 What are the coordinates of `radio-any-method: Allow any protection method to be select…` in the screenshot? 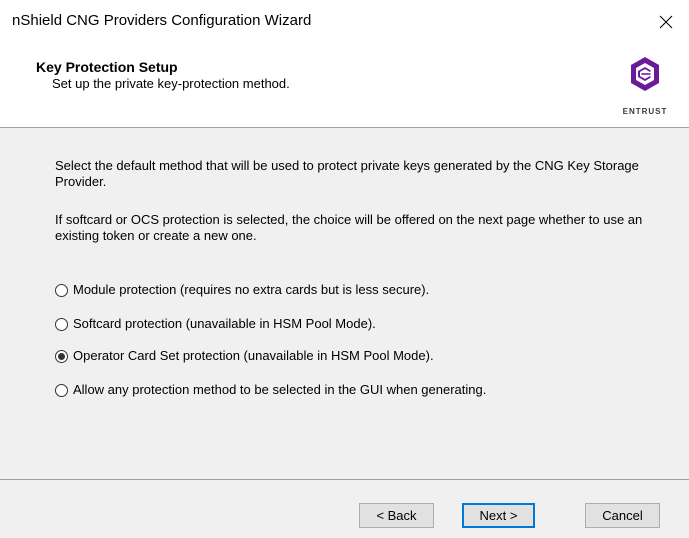 It's located at (270, 390).